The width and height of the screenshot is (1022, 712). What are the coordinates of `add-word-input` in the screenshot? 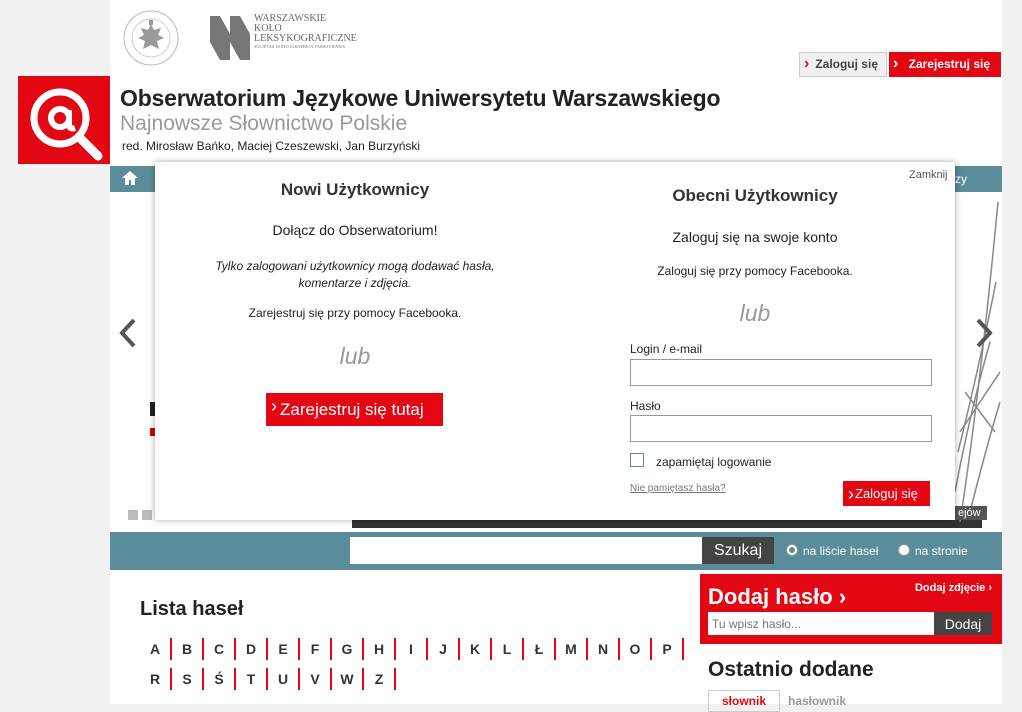 It's located at (821, 623).